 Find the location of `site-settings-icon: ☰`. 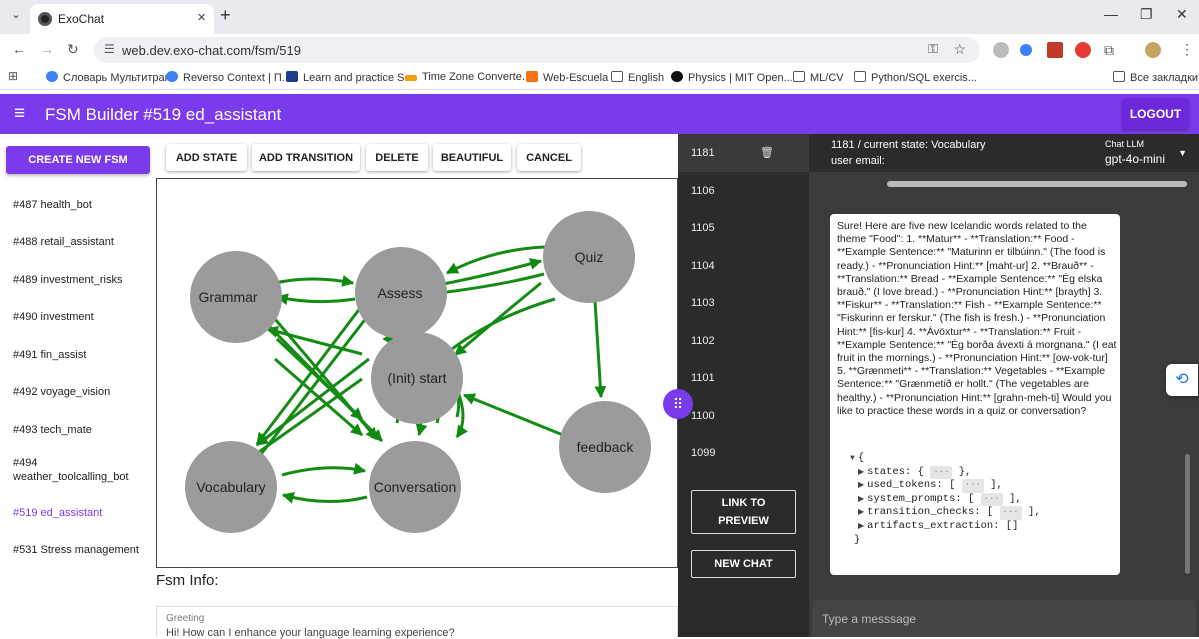

site-settings-icon: ☰ is located at coordinates (109, 49).